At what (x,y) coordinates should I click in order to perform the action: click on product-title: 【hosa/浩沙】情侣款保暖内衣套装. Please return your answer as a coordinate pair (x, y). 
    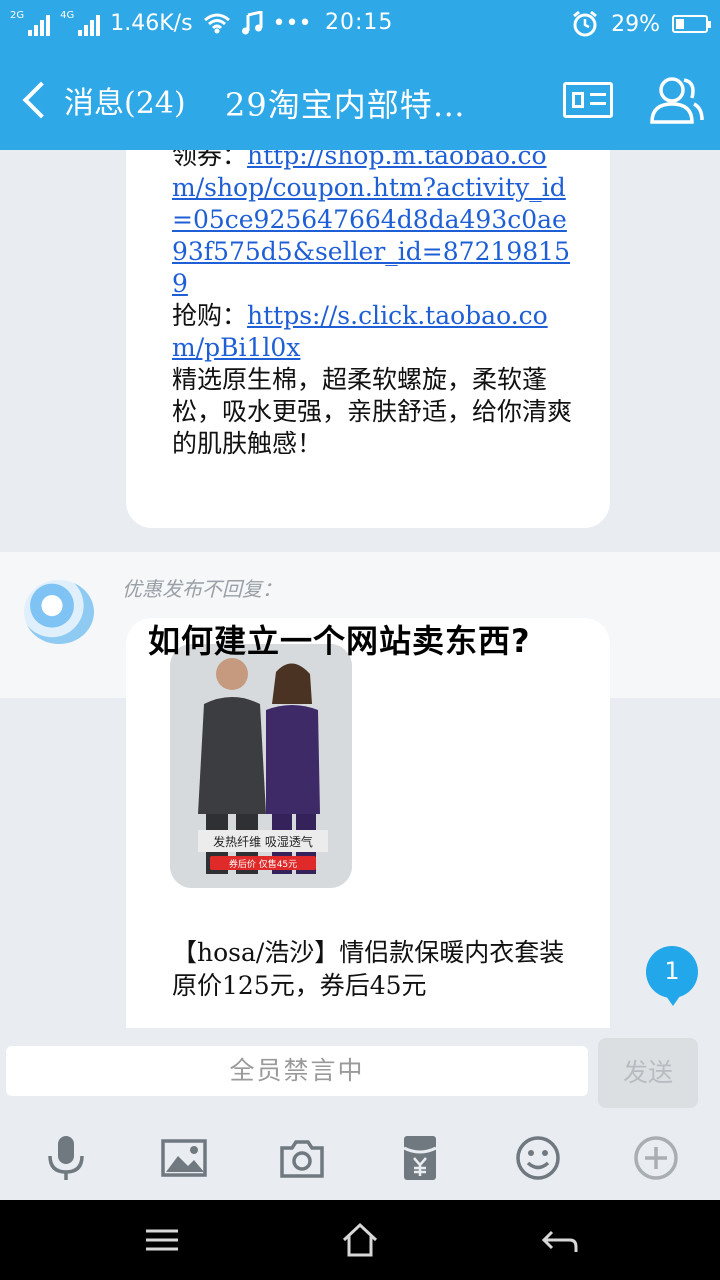
    Looking at the image, I should click on (368, 952).